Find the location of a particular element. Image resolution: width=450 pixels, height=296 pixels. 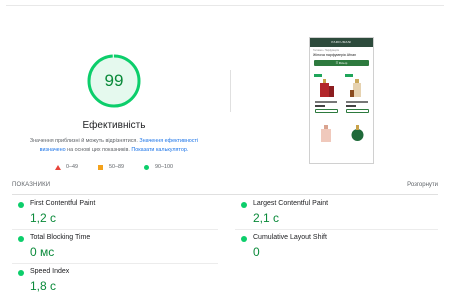

metric-name: Total Blocking Time is located at coordinates (60, 237).